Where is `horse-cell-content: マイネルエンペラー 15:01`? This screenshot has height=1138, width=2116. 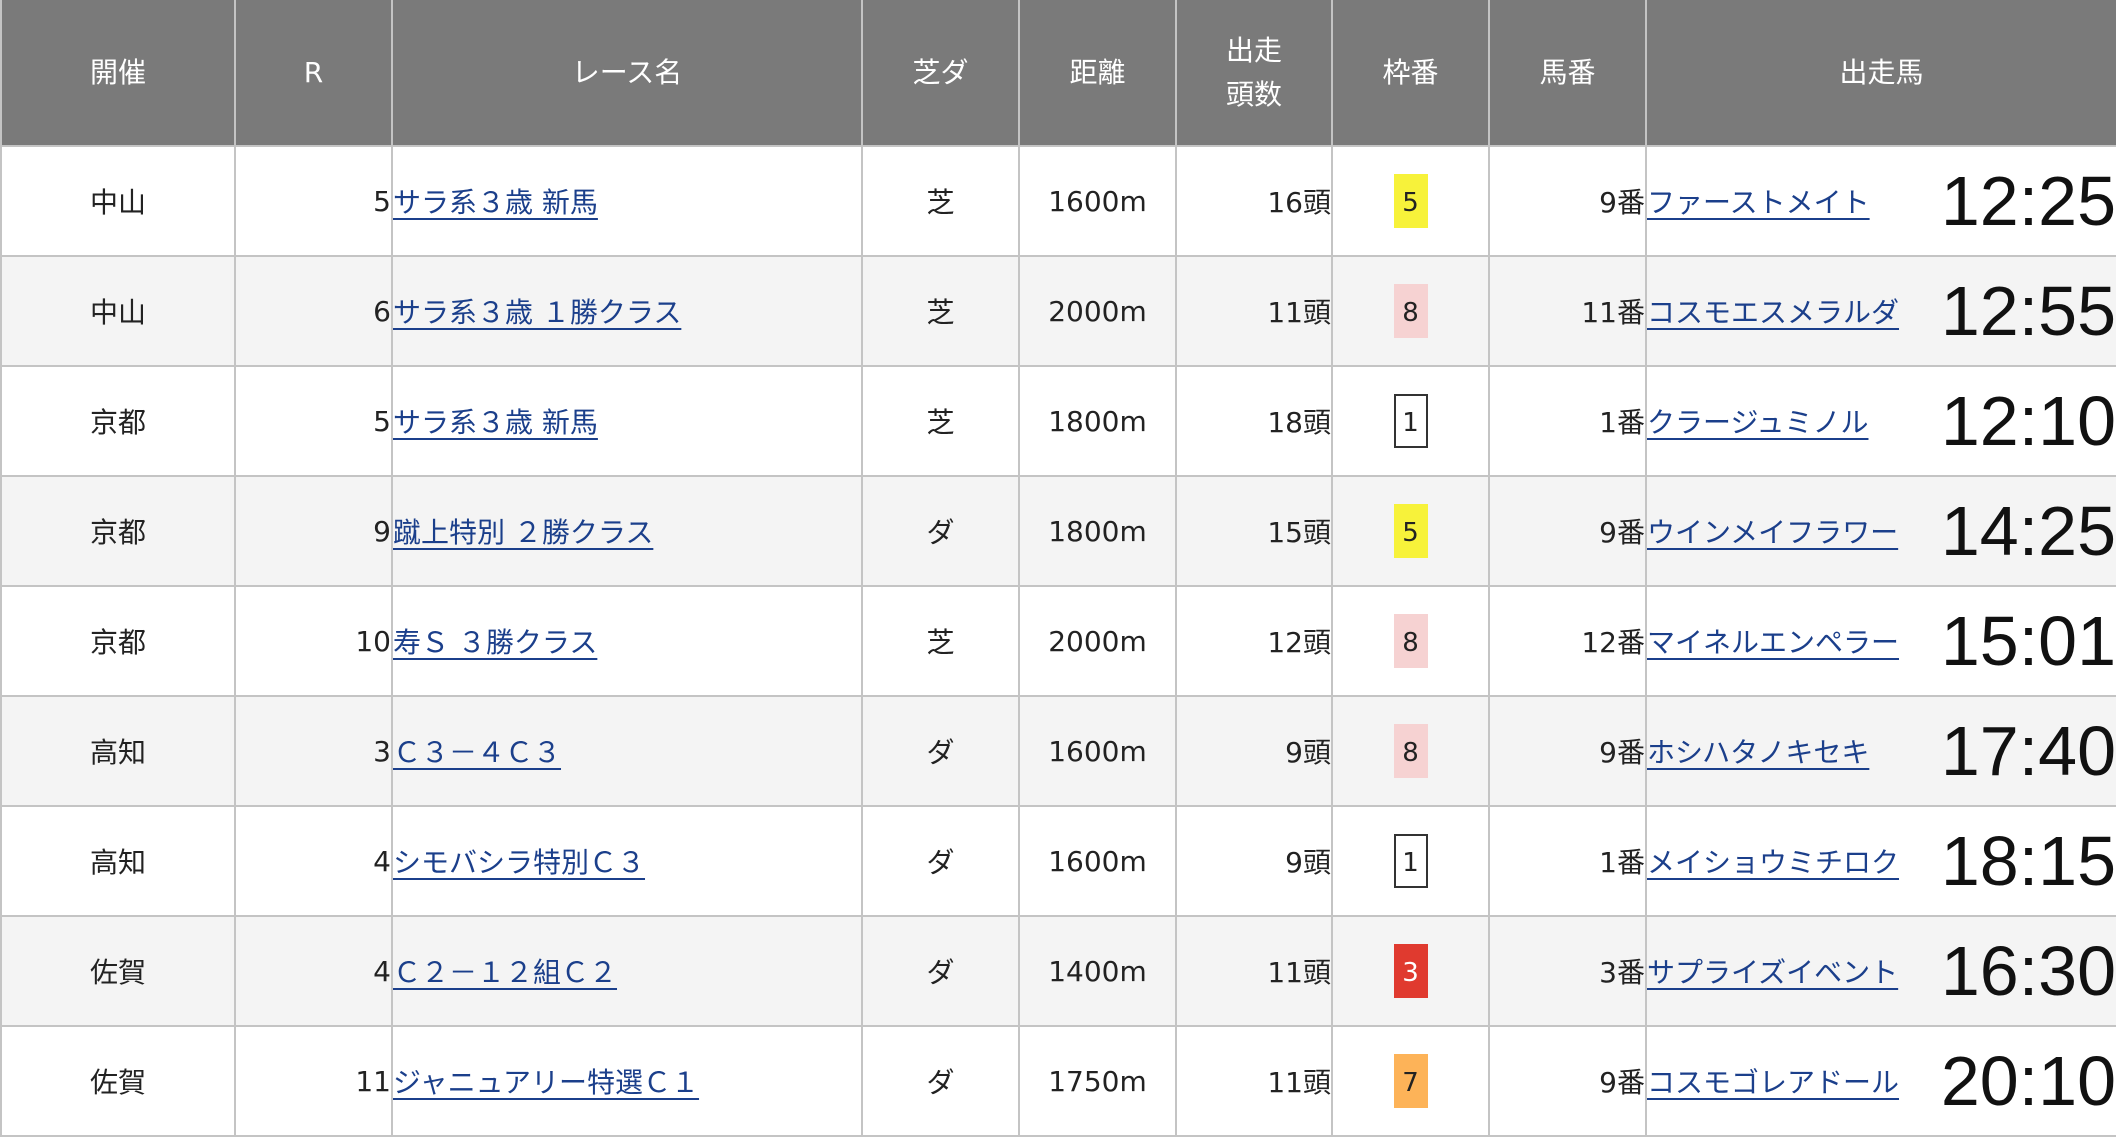
horse-cell-content: マイネルエンペラー 15:01 is located at coordinates (1881, 641).